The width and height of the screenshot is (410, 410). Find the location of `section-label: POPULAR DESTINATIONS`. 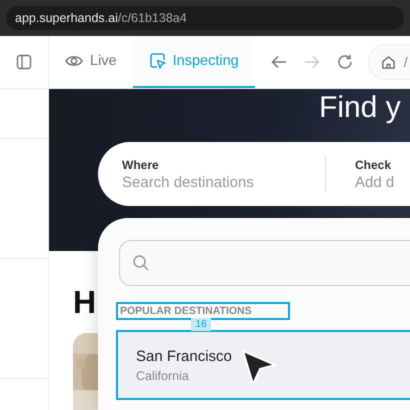

section-label: POPULAR DESTINATIONS is located at coordinates (203, 311).